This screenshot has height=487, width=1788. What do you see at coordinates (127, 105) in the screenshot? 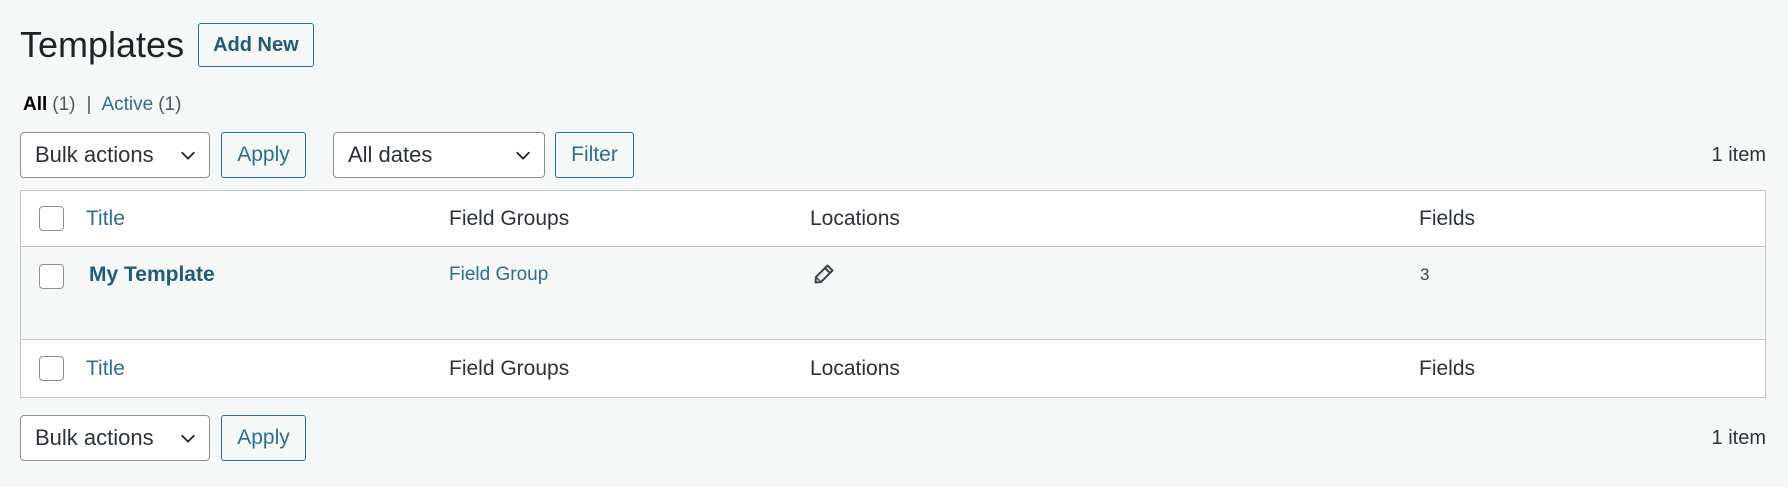
I see `view-active-link: Active` at bounding box center [127, 105].